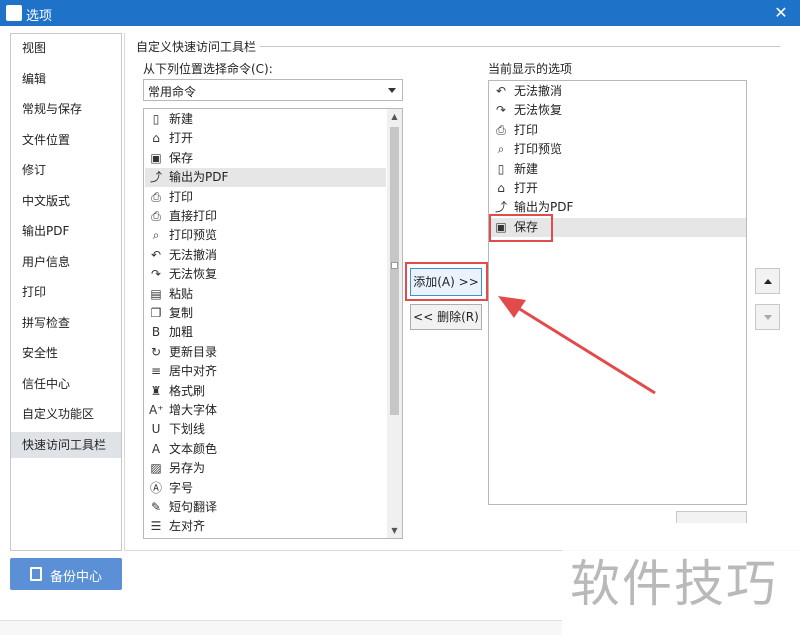 The image size is (800, 635). What do you see at coordinates (156, 468) in the screenshot?
I see `save-as-icon: ▨` at bounding box center [156, 468].